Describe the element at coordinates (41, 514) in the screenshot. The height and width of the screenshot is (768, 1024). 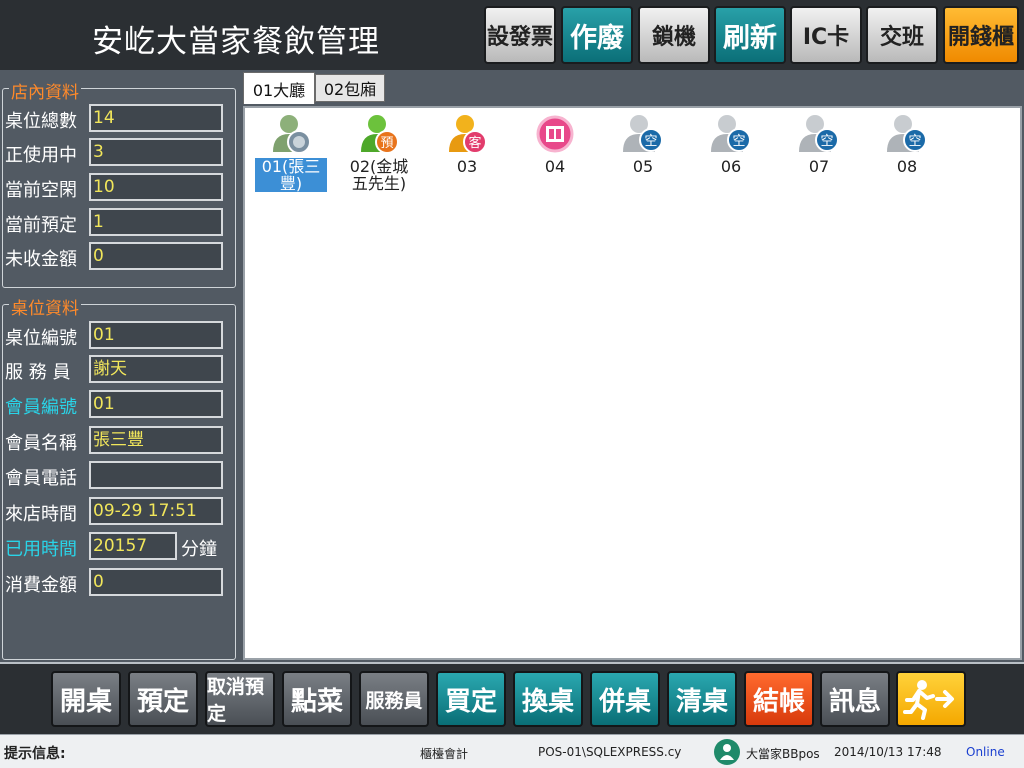
I see `field-label: 來店時間` at that location.